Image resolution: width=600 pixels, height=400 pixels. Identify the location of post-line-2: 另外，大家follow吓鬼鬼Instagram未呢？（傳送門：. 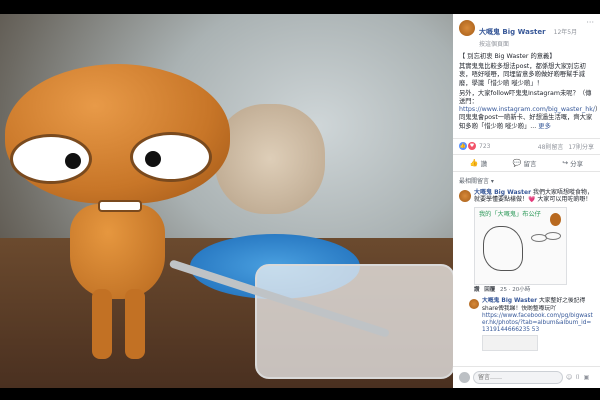
(525, 97).